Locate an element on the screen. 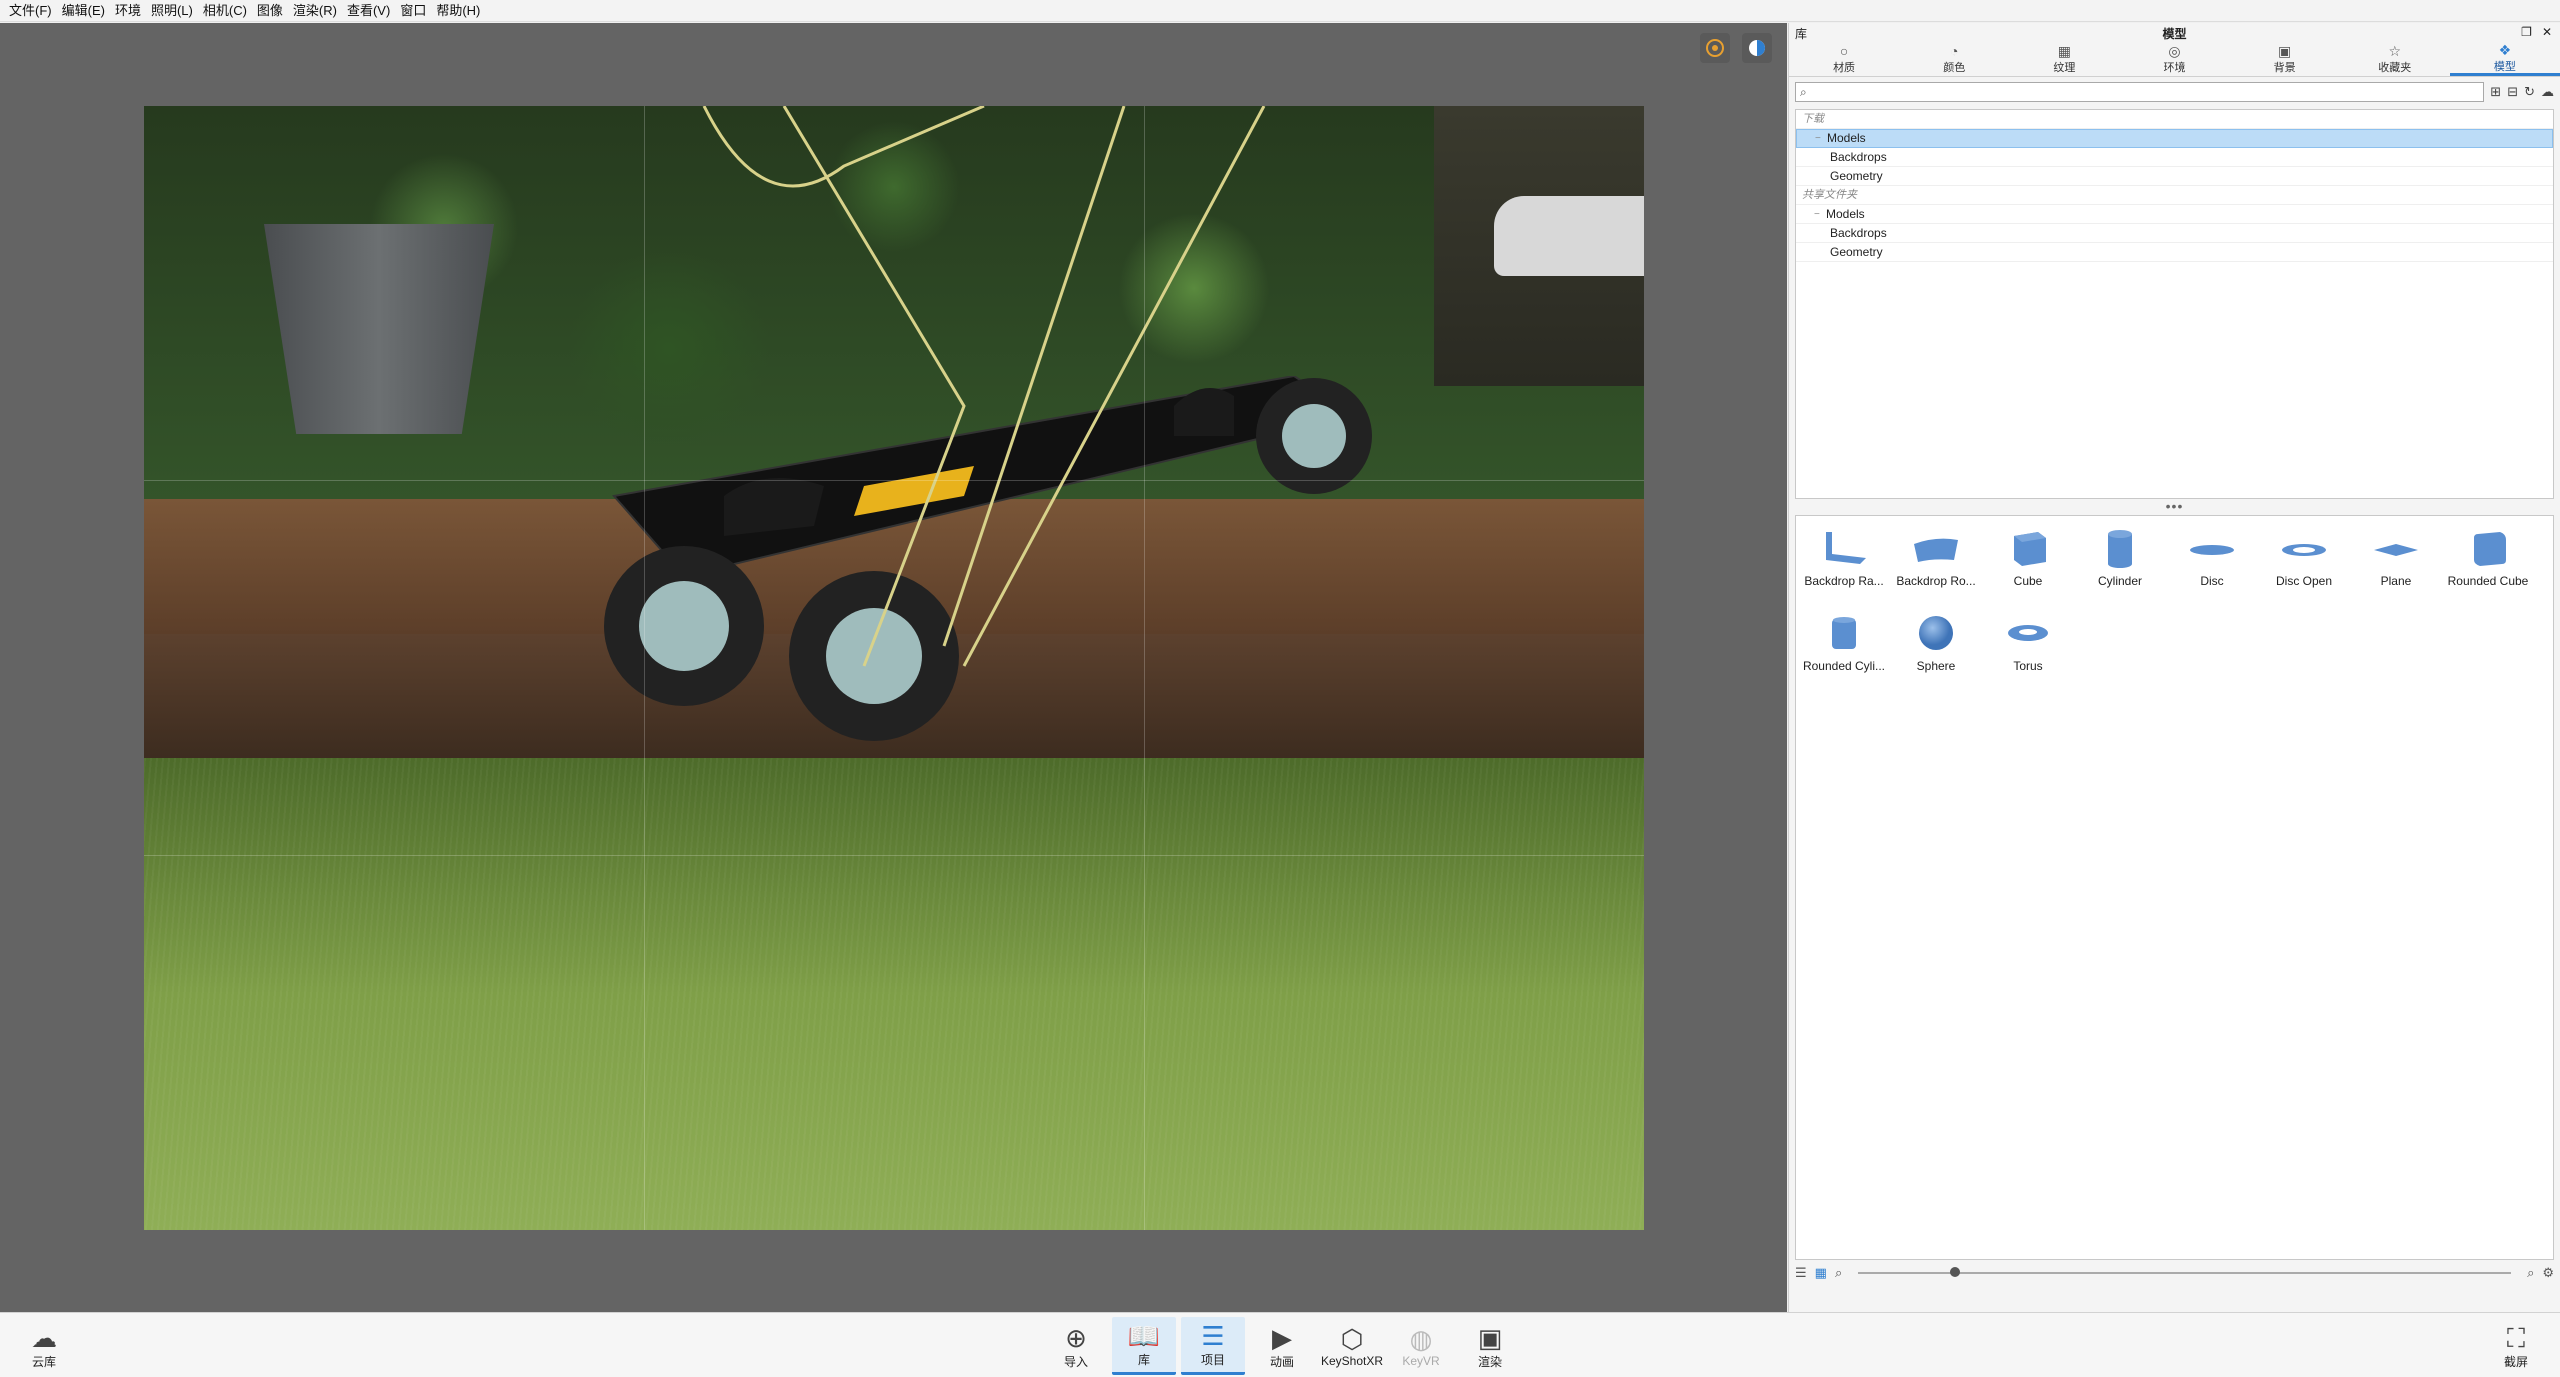 The width and height of the screenshot is (2560, 1377). plane-icon is located at coordinates (2396, 550).